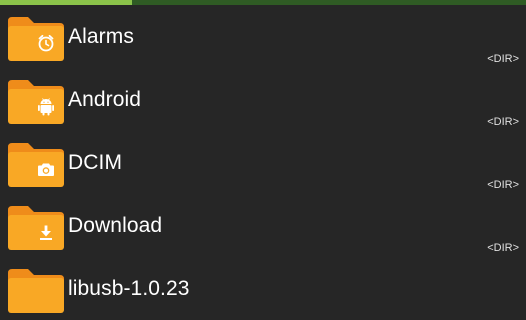  I want to click on file-name: Alarms, so click(101, 36).